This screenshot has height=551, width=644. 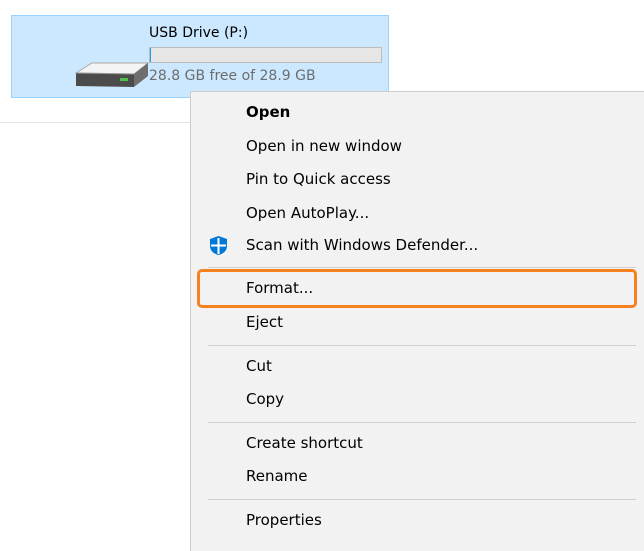 What do you see at coordinates (413, 444) in the screenshot?
I see `menu-item-create-shortcut: Create shortcut` at bounding box center [413, 444].